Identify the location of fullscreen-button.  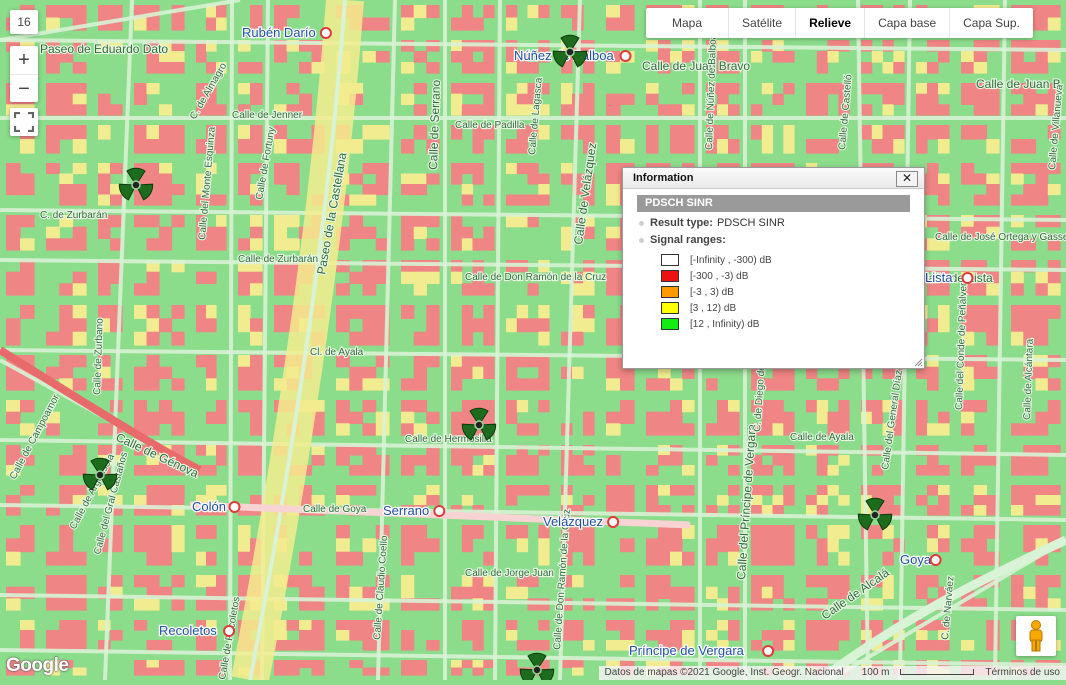
(24, 122).